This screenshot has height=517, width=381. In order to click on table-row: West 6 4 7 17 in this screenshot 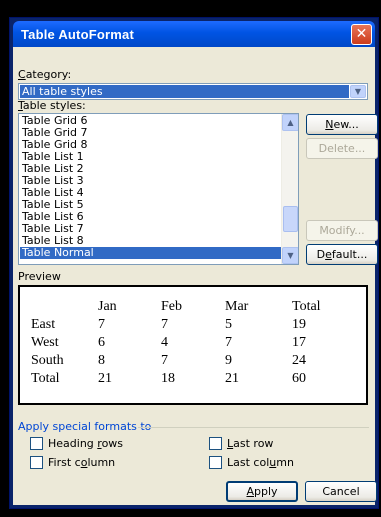, I will do `click(186, 344)`.